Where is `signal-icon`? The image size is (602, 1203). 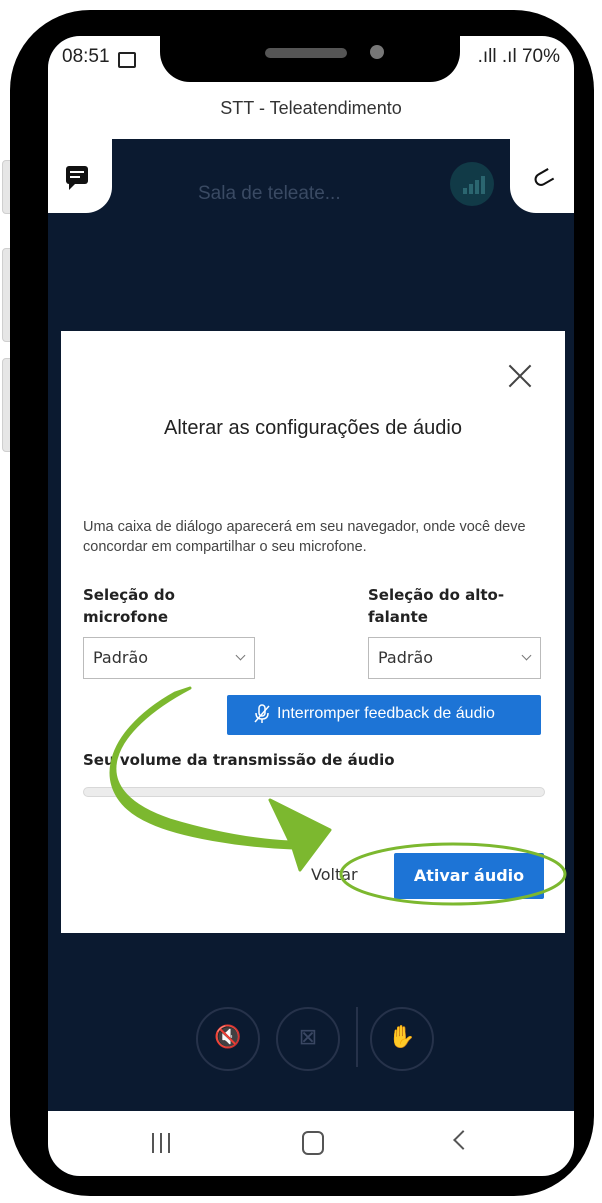 signal-icon is located at coordinates (465, 191).